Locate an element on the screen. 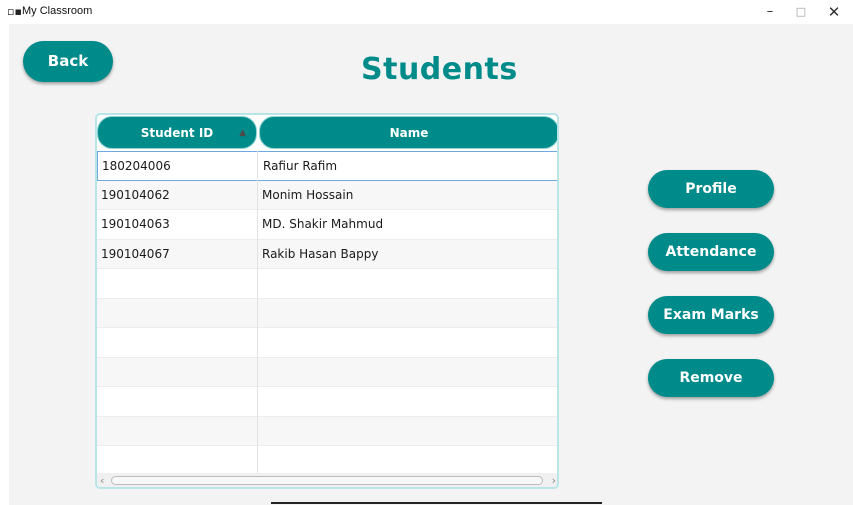 The image size is (853, 505). page-title: Students is located at coordinates (439, 69).